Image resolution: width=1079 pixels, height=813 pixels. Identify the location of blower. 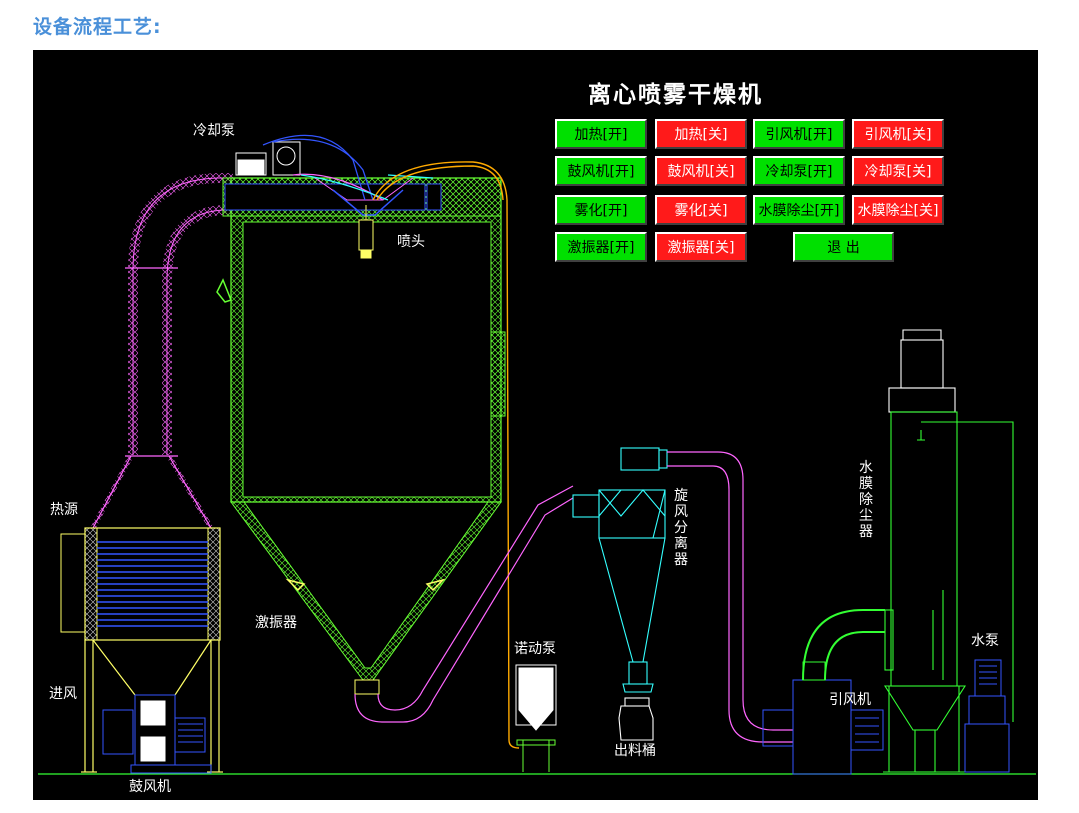
(157, 734).